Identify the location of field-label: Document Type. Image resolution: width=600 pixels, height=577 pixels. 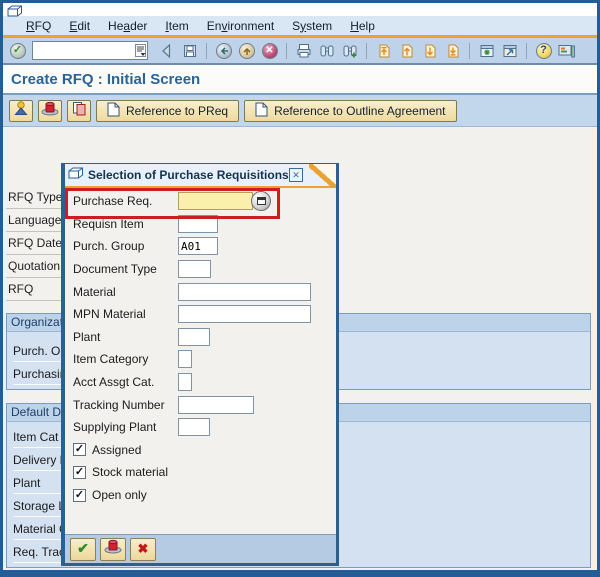
(115, 269).